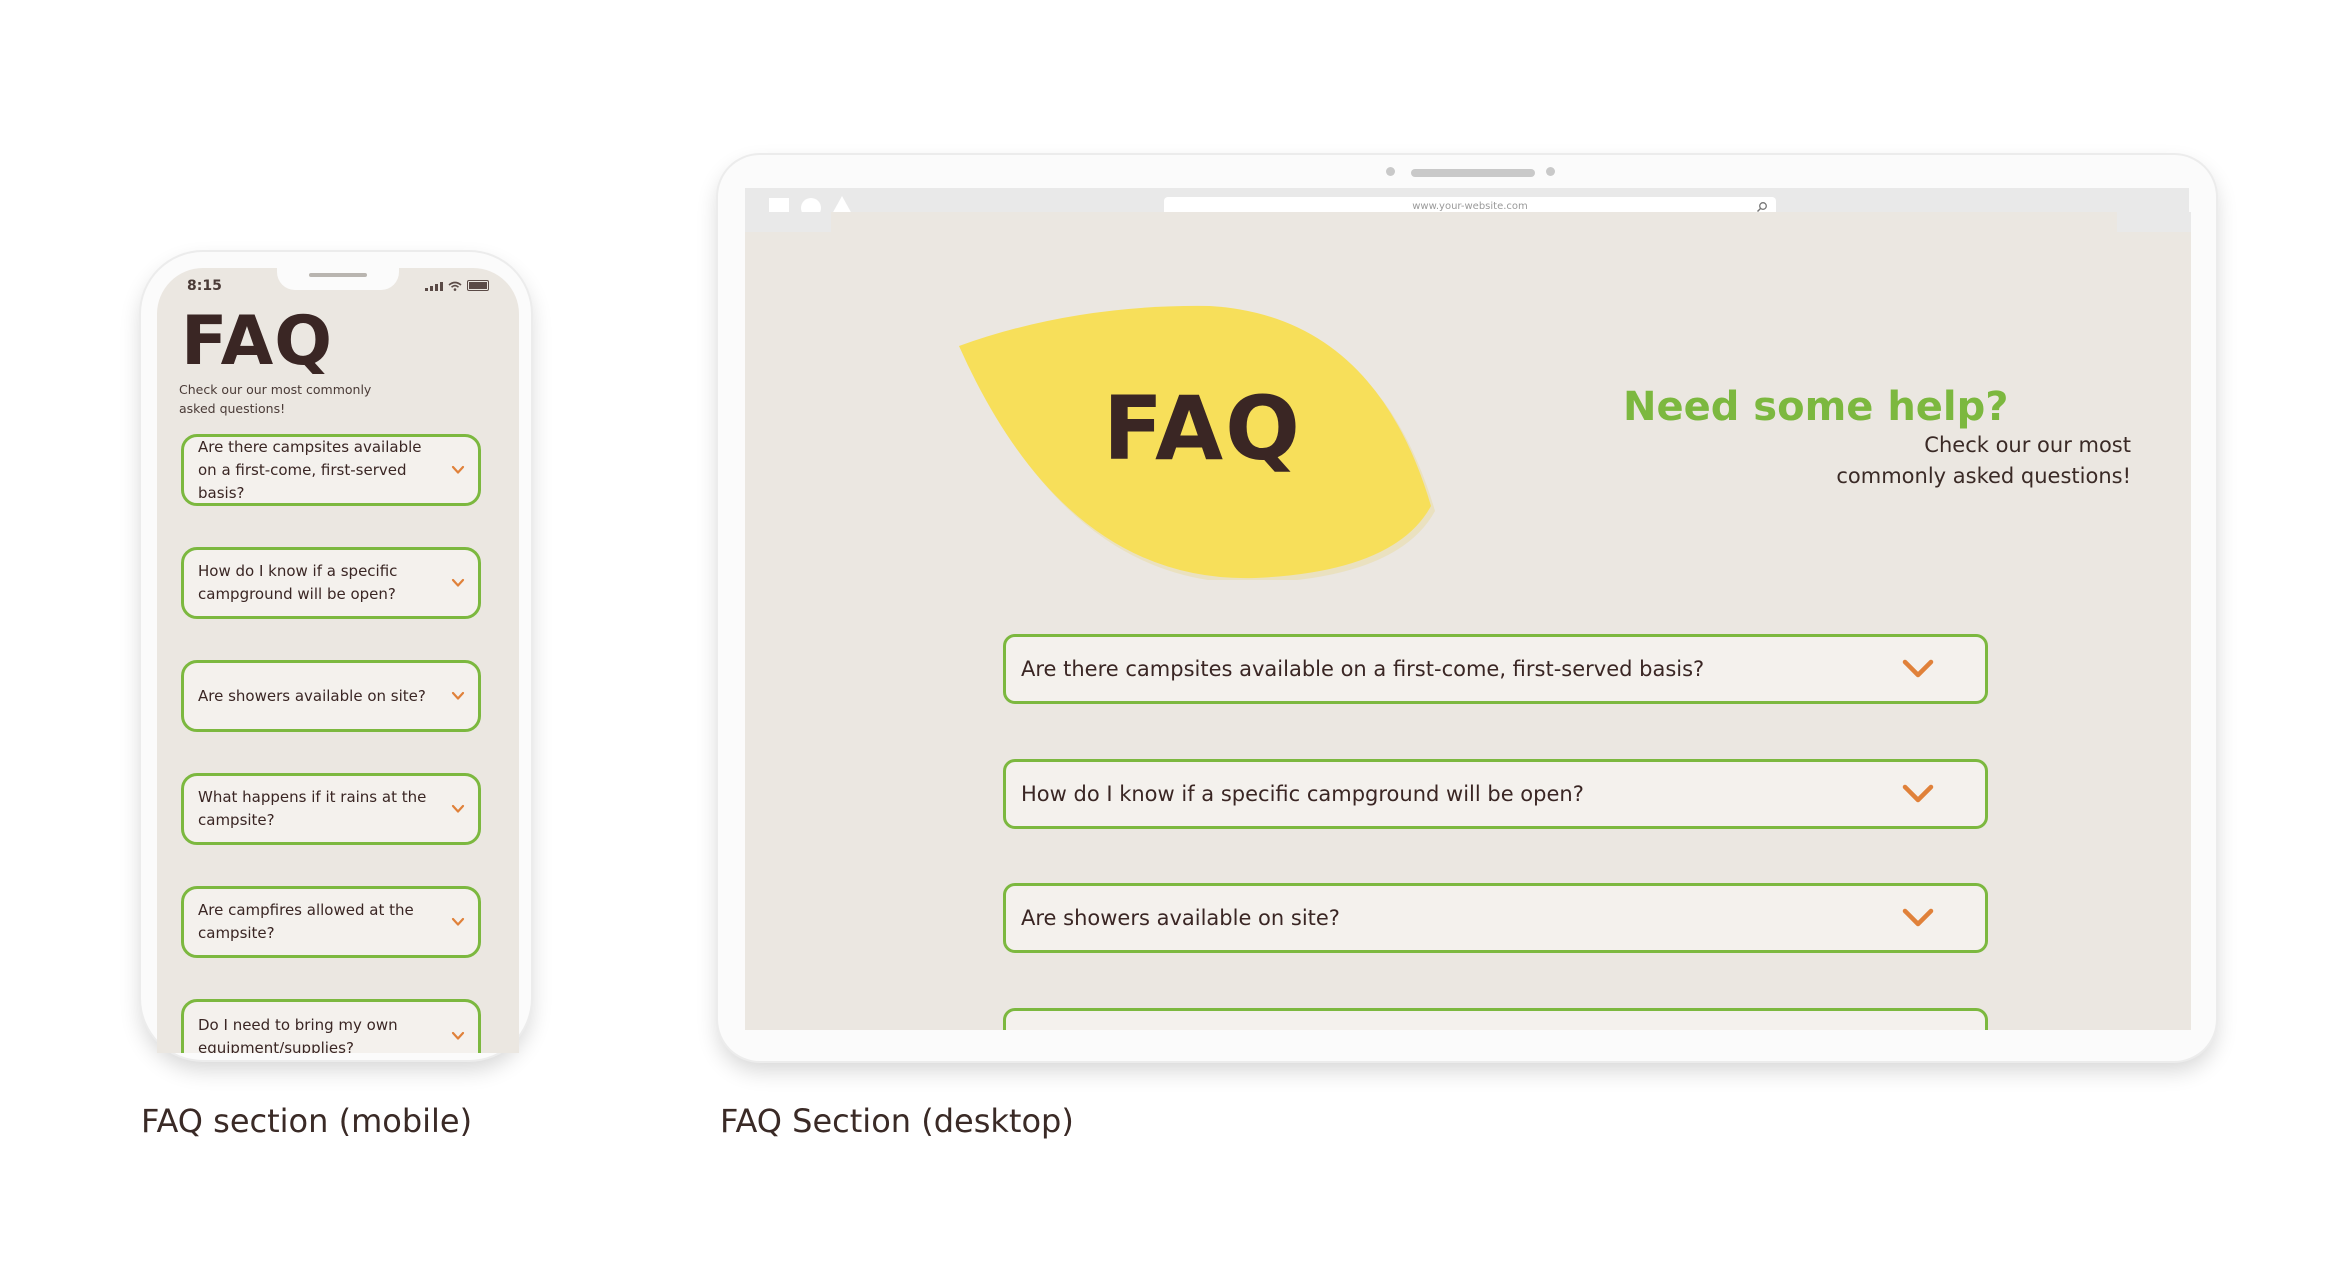  Describe the element at coordinates (204, 286) in the screenshot. I see `status-time: 8:15` at that location.